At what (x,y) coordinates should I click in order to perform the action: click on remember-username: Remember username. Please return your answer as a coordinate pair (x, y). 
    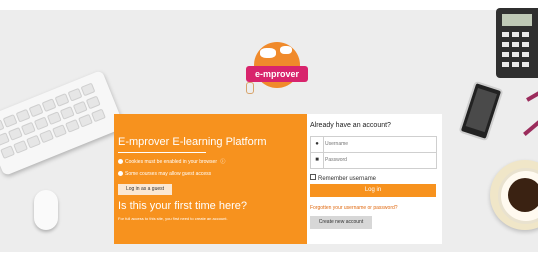
    Looking at the image, I should click on (343, 178).